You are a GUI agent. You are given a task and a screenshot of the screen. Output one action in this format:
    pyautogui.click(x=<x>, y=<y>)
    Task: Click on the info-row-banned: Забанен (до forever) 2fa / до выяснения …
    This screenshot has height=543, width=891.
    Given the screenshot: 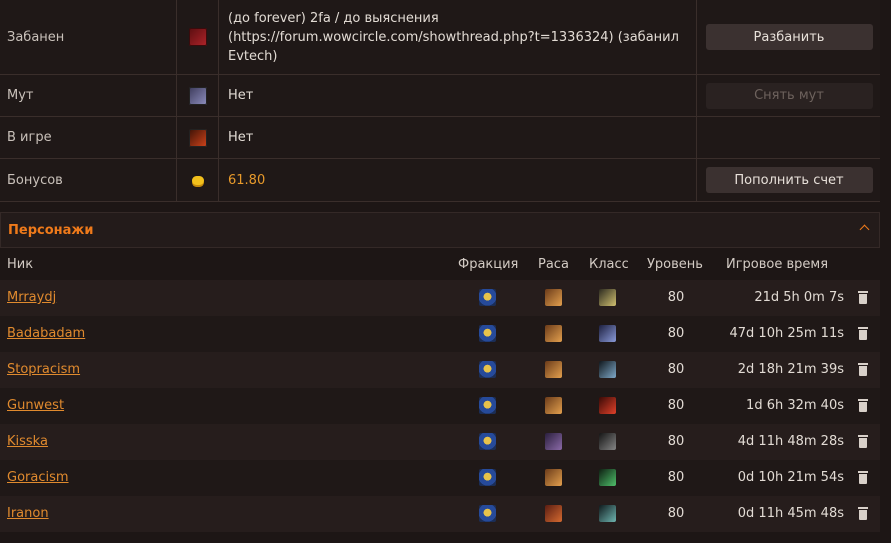 What is the action you would take?
    pyautogui.click(x=440, y=37)
    